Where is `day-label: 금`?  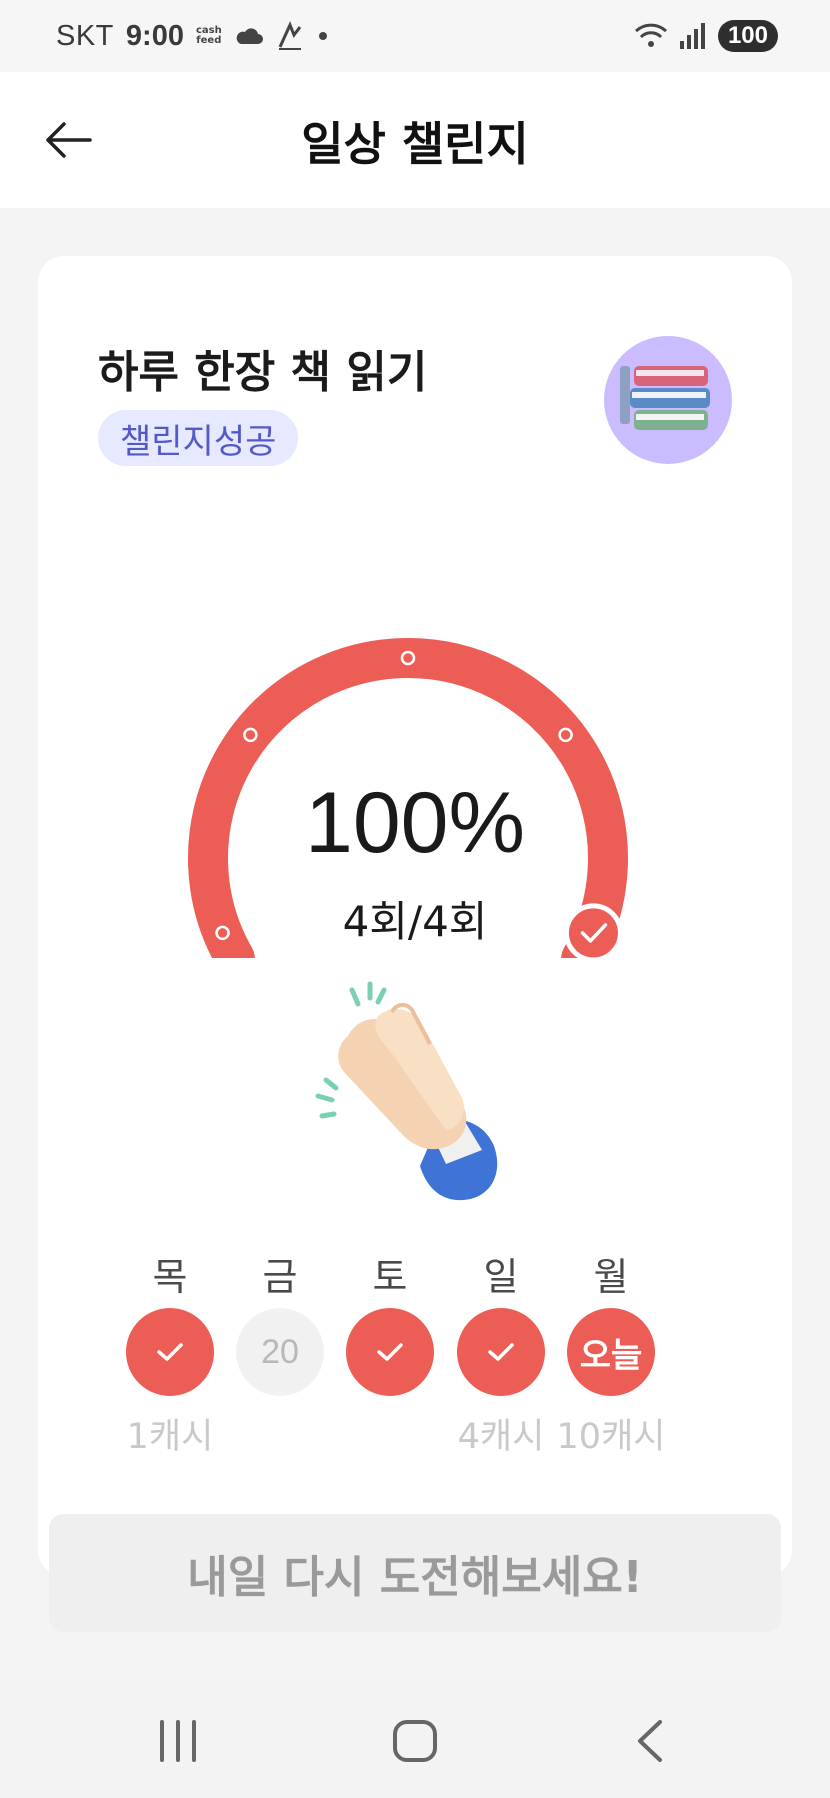
day-label: 금 is located at coordinates (280, 1277).